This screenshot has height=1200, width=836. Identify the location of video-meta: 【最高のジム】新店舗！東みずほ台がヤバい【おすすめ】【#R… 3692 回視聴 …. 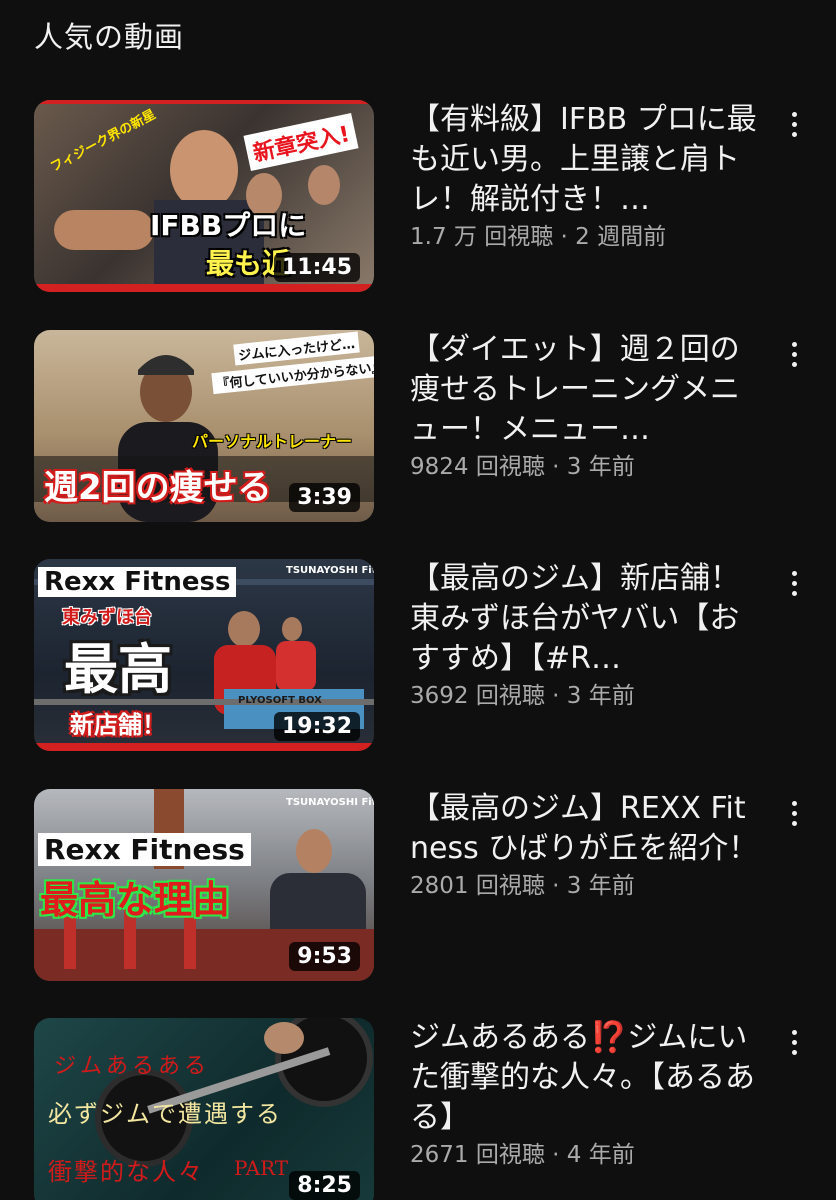
(585, 635).